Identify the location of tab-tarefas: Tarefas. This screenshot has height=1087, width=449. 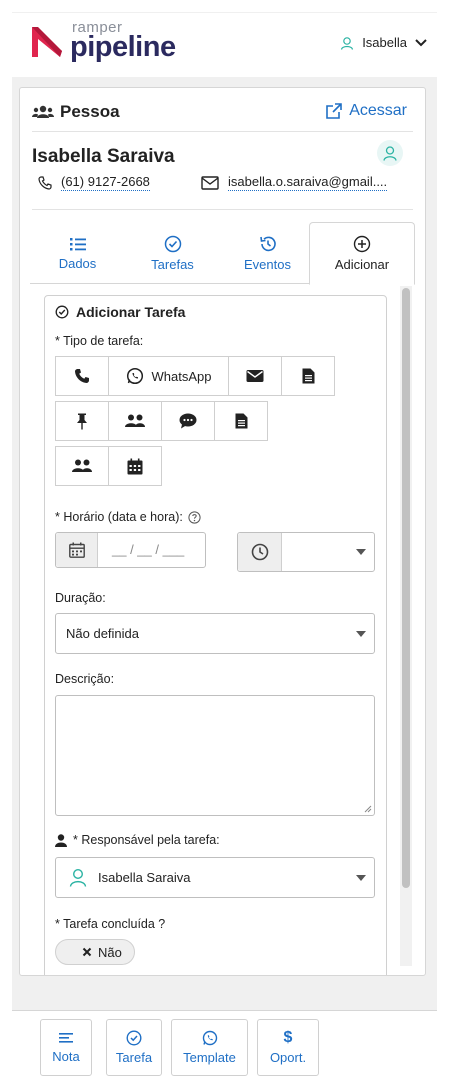
(172, 253).